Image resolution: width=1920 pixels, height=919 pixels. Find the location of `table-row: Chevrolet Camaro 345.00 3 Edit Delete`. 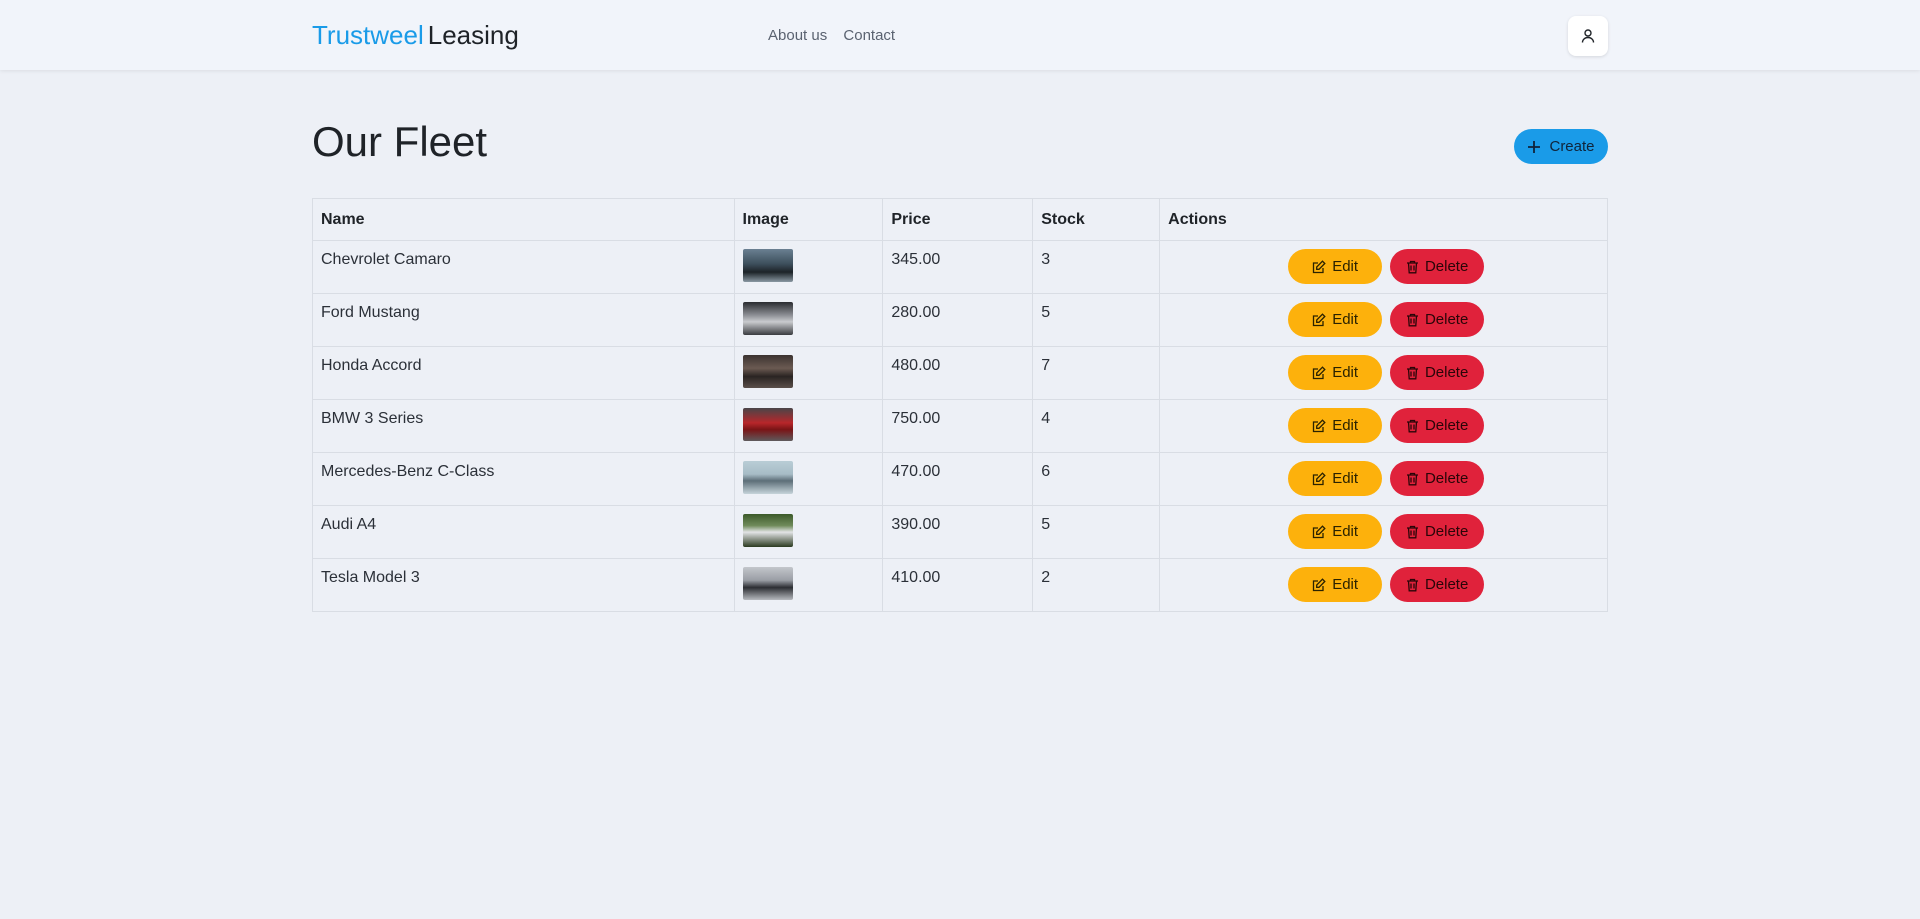

table-row: Chevrolet Camaro 345.00 3 Edit Delete is located at coordinates (960, 267).